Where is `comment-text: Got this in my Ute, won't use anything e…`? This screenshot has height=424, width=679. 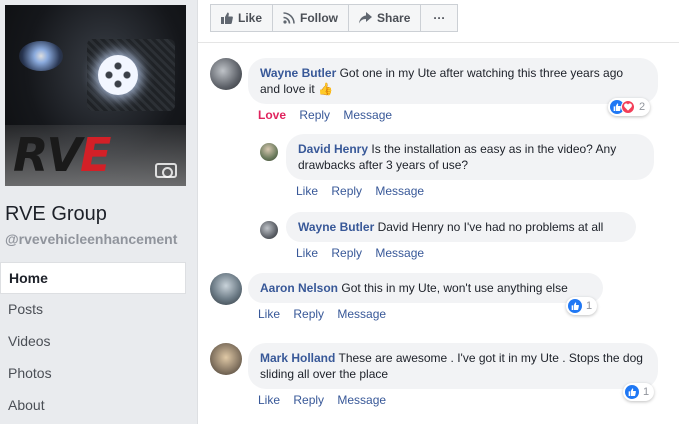 comment-text: Got this in my Ute, won't use anything e… is located at coordinates (454, 288).